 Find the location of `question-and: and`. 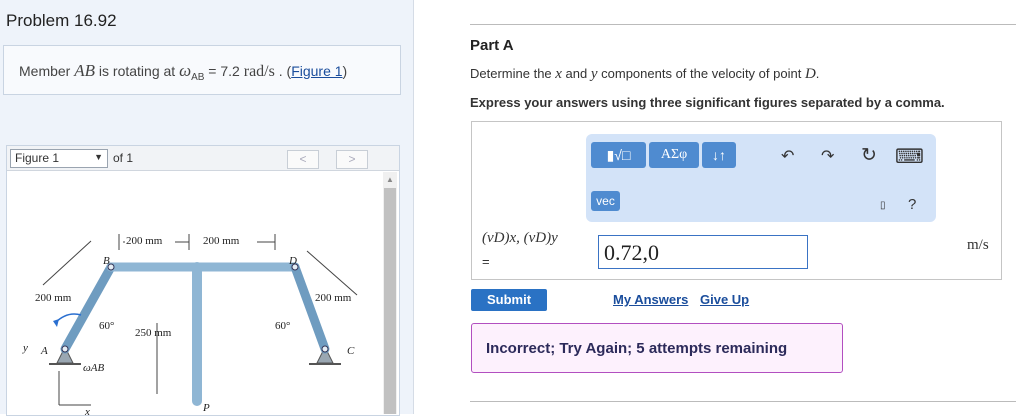

question-and: and is located at coordinates (576, 73).